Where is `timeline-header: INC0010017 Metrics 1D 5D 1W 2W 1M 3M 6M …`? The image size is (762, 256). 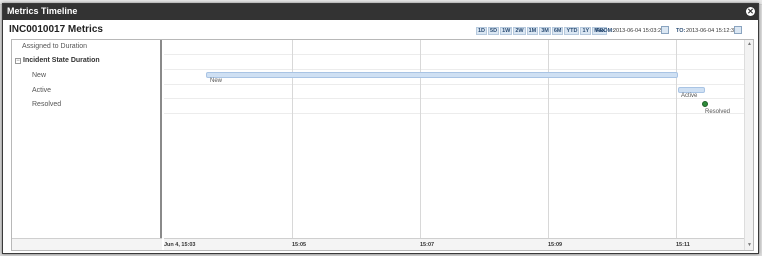 timeline-header: INC0010017 Metrics 1D 5D 1W 2W 1M 3M 6M … is located at coordinates (380, 30).